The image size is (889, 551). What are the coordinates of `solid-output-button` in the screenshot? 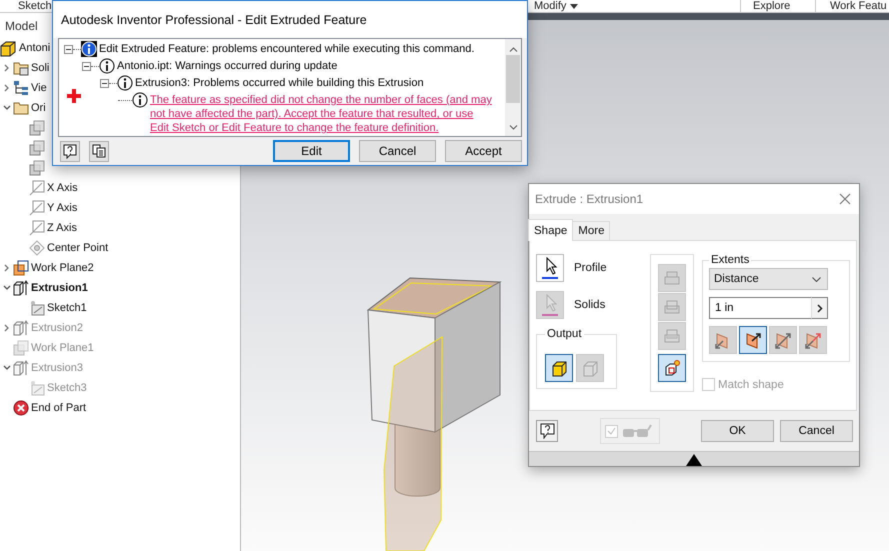 It's located at (559, 368).